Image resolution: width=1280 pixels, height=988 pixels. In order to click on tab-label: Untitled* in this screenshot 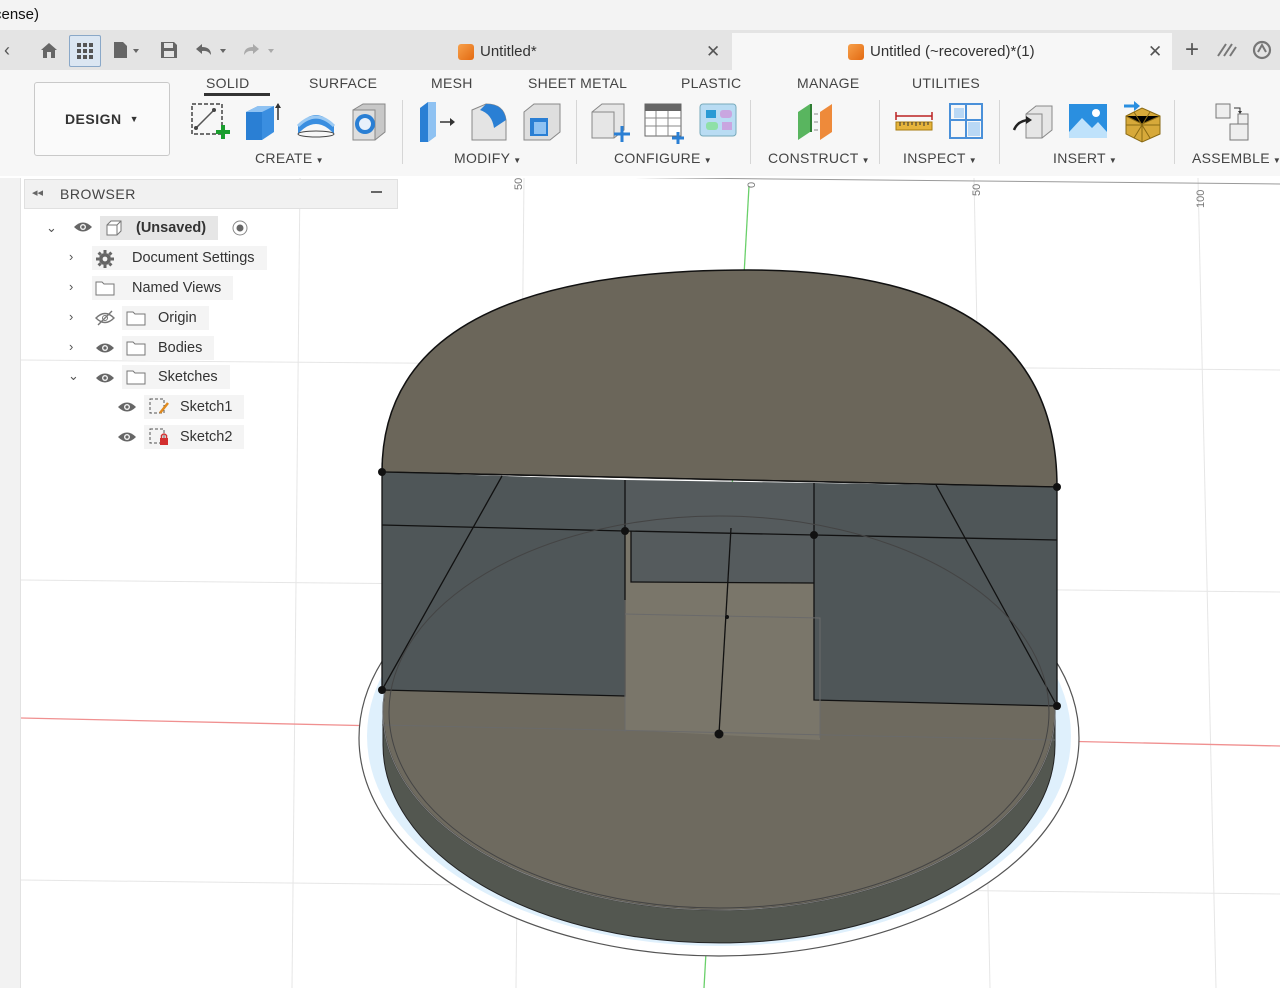, I will do `click(508, 51)`.